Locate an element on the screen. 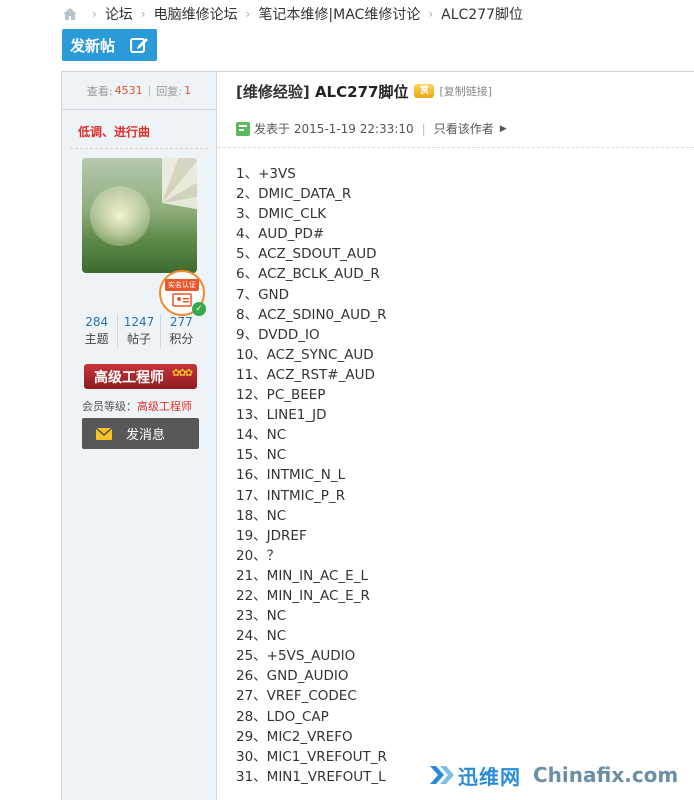  count-value: 277 is located at coordinates (181, 322).